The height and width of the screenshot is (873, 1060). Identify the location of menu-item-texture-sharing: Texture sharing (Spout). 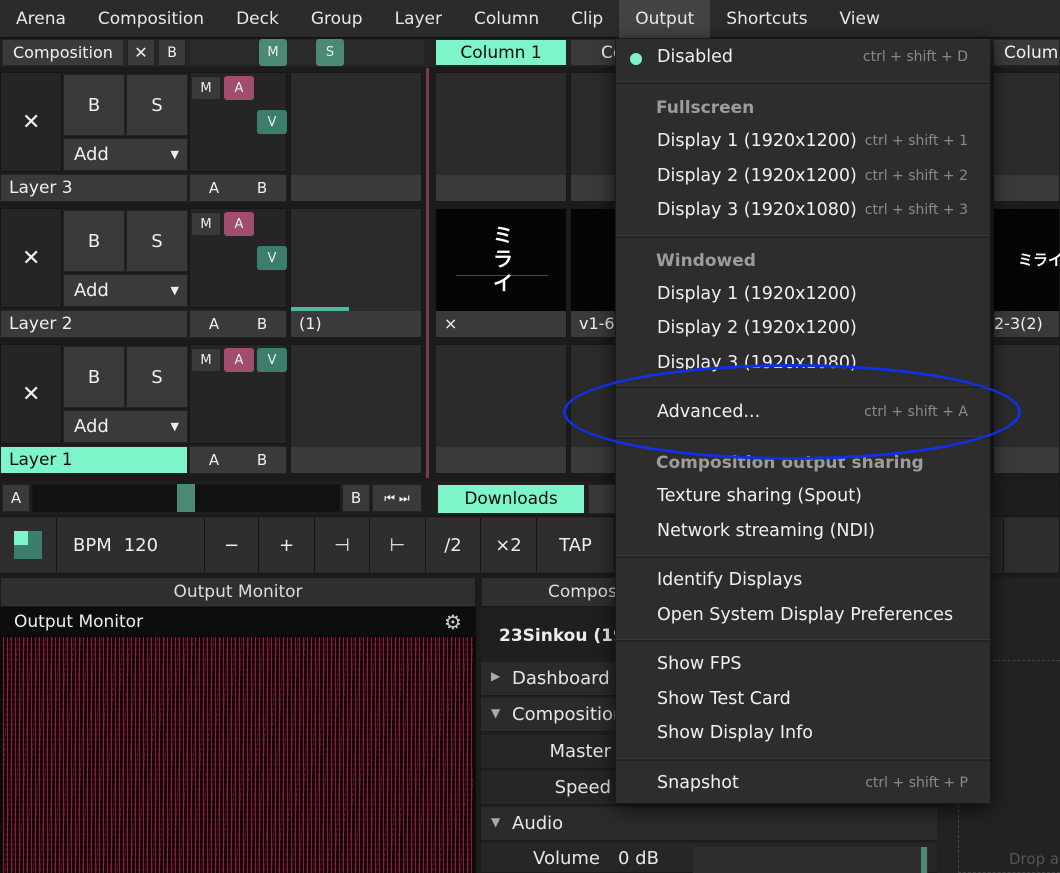
(759, 496).